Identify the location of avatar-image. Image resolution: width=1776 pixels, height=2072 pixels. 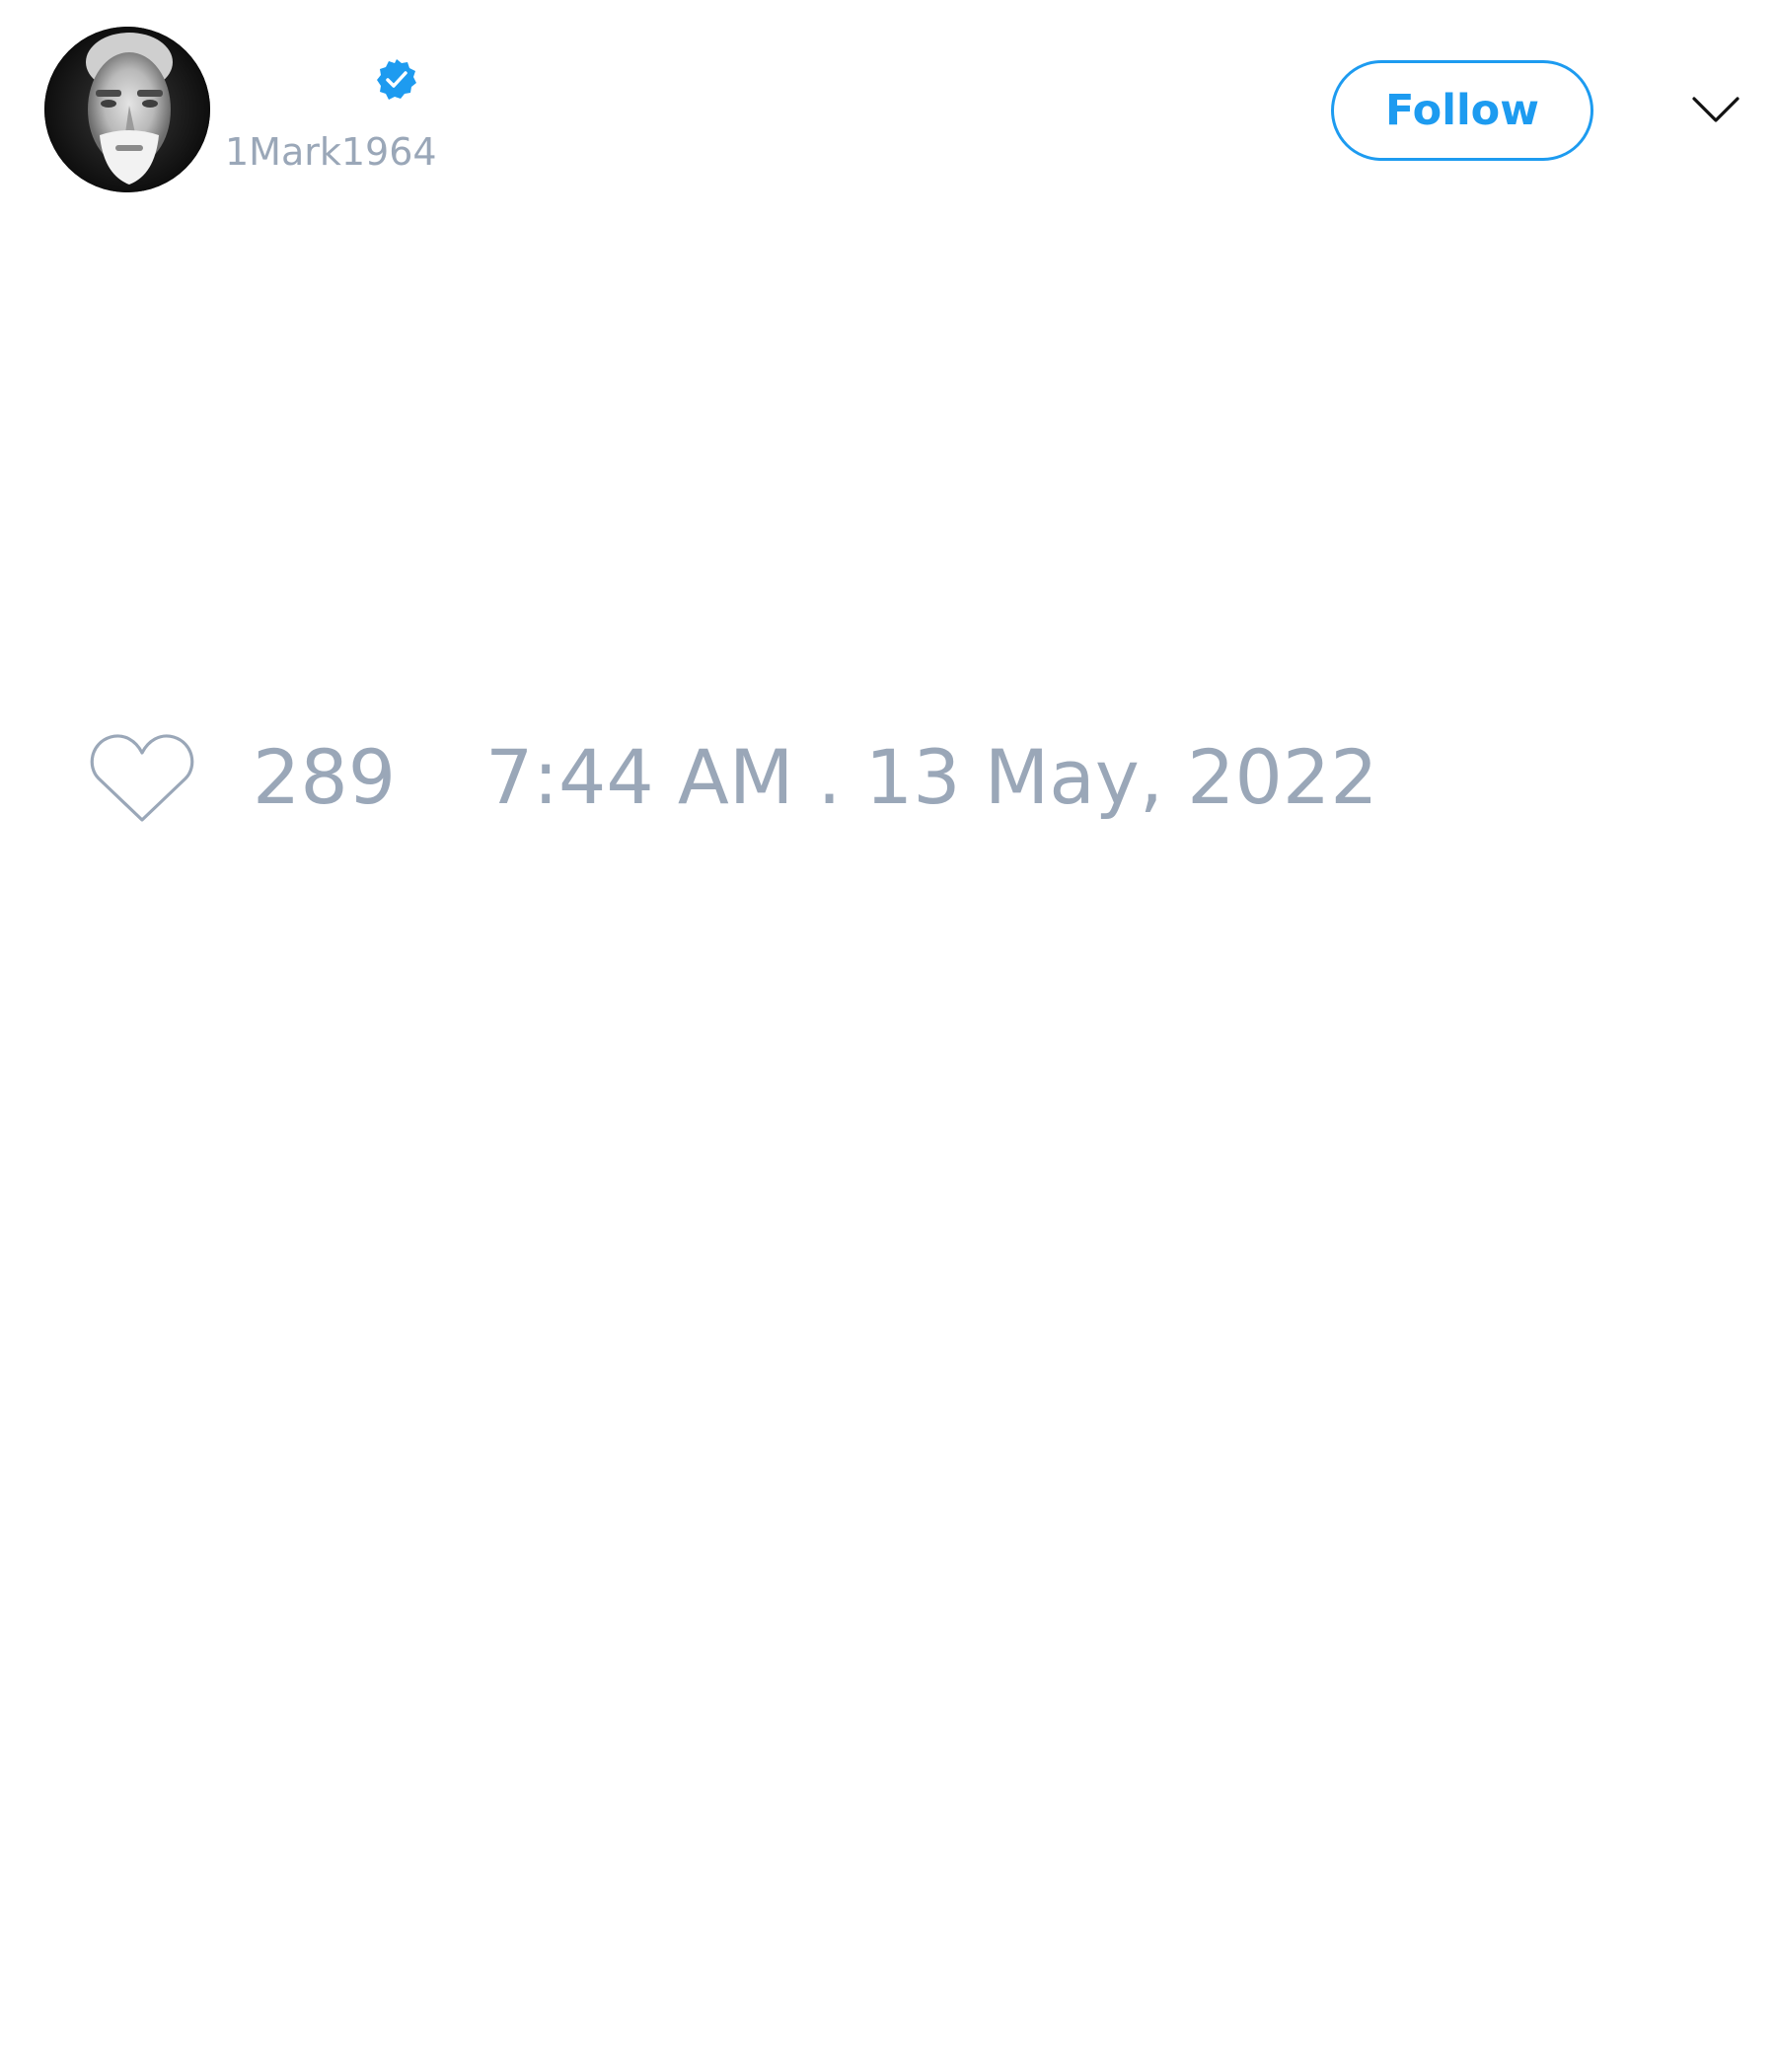
(127, 110).